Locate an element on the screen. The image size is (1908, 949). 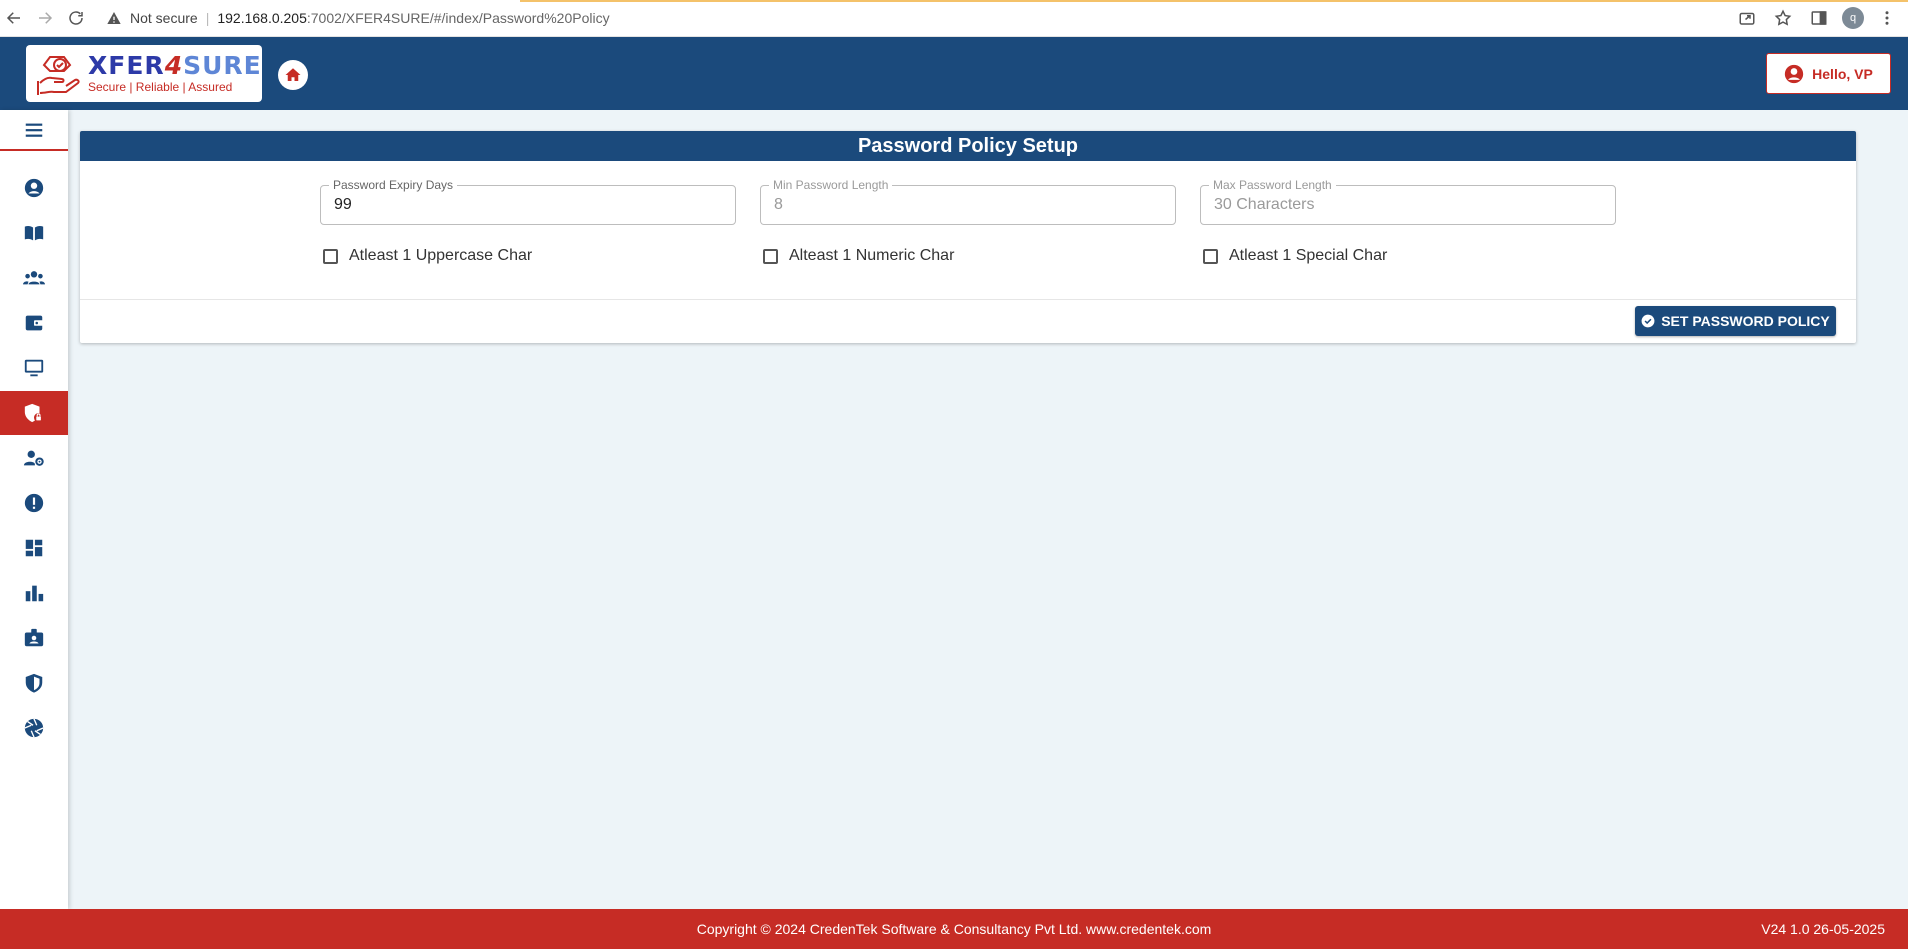
sidebar-item-wallet is located at coordinates (34, 323).